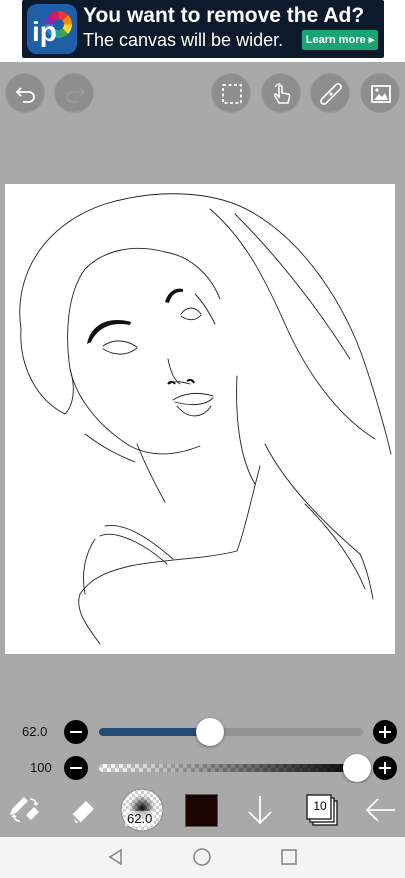  I want to click on eraser-button, so click(82, 810).